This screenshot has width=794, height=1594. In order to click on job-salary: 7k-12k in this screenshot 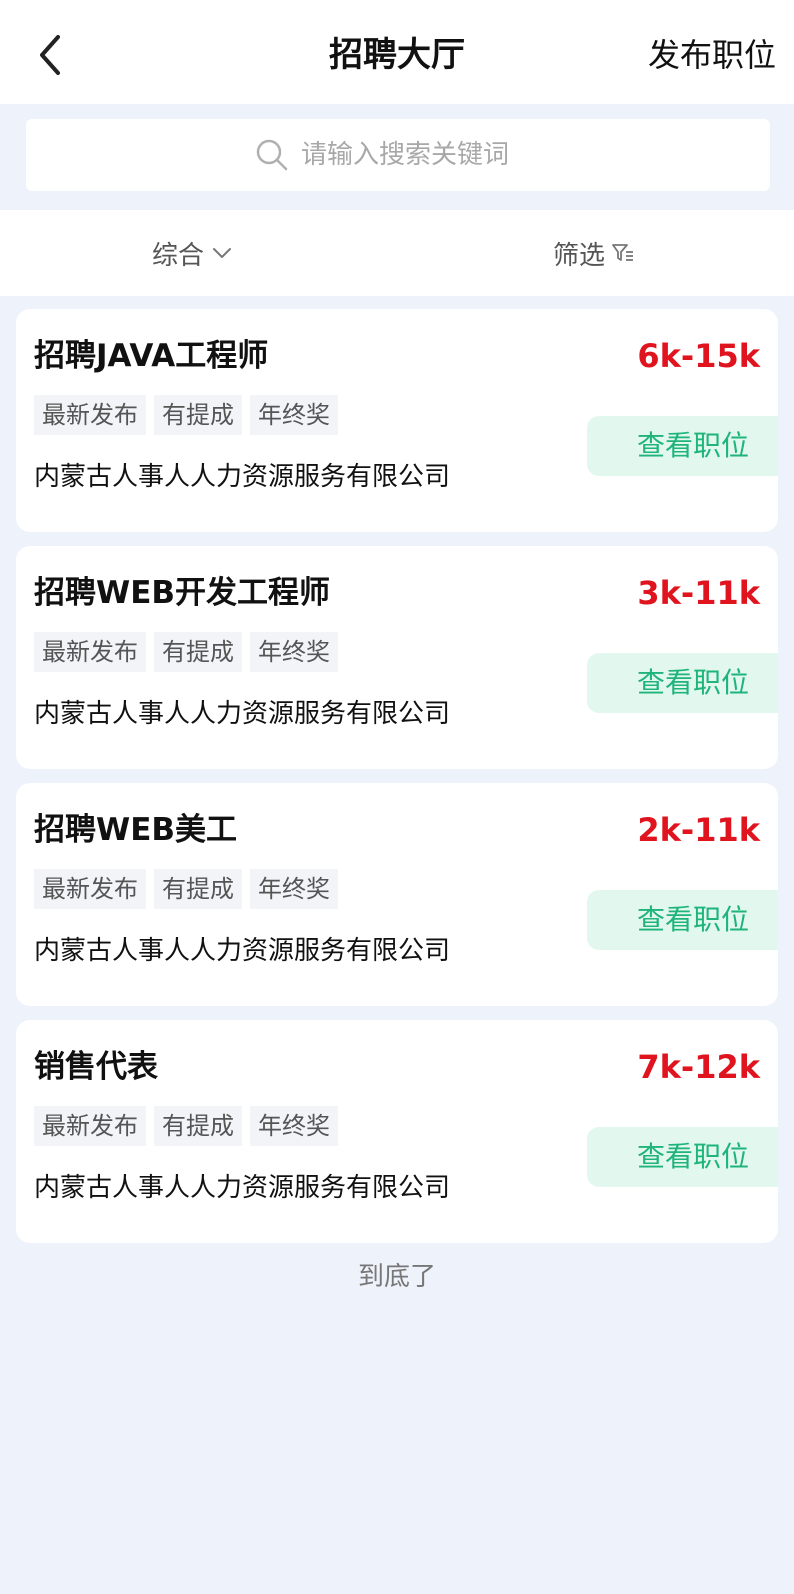, I will do `click(698, 1067)`.